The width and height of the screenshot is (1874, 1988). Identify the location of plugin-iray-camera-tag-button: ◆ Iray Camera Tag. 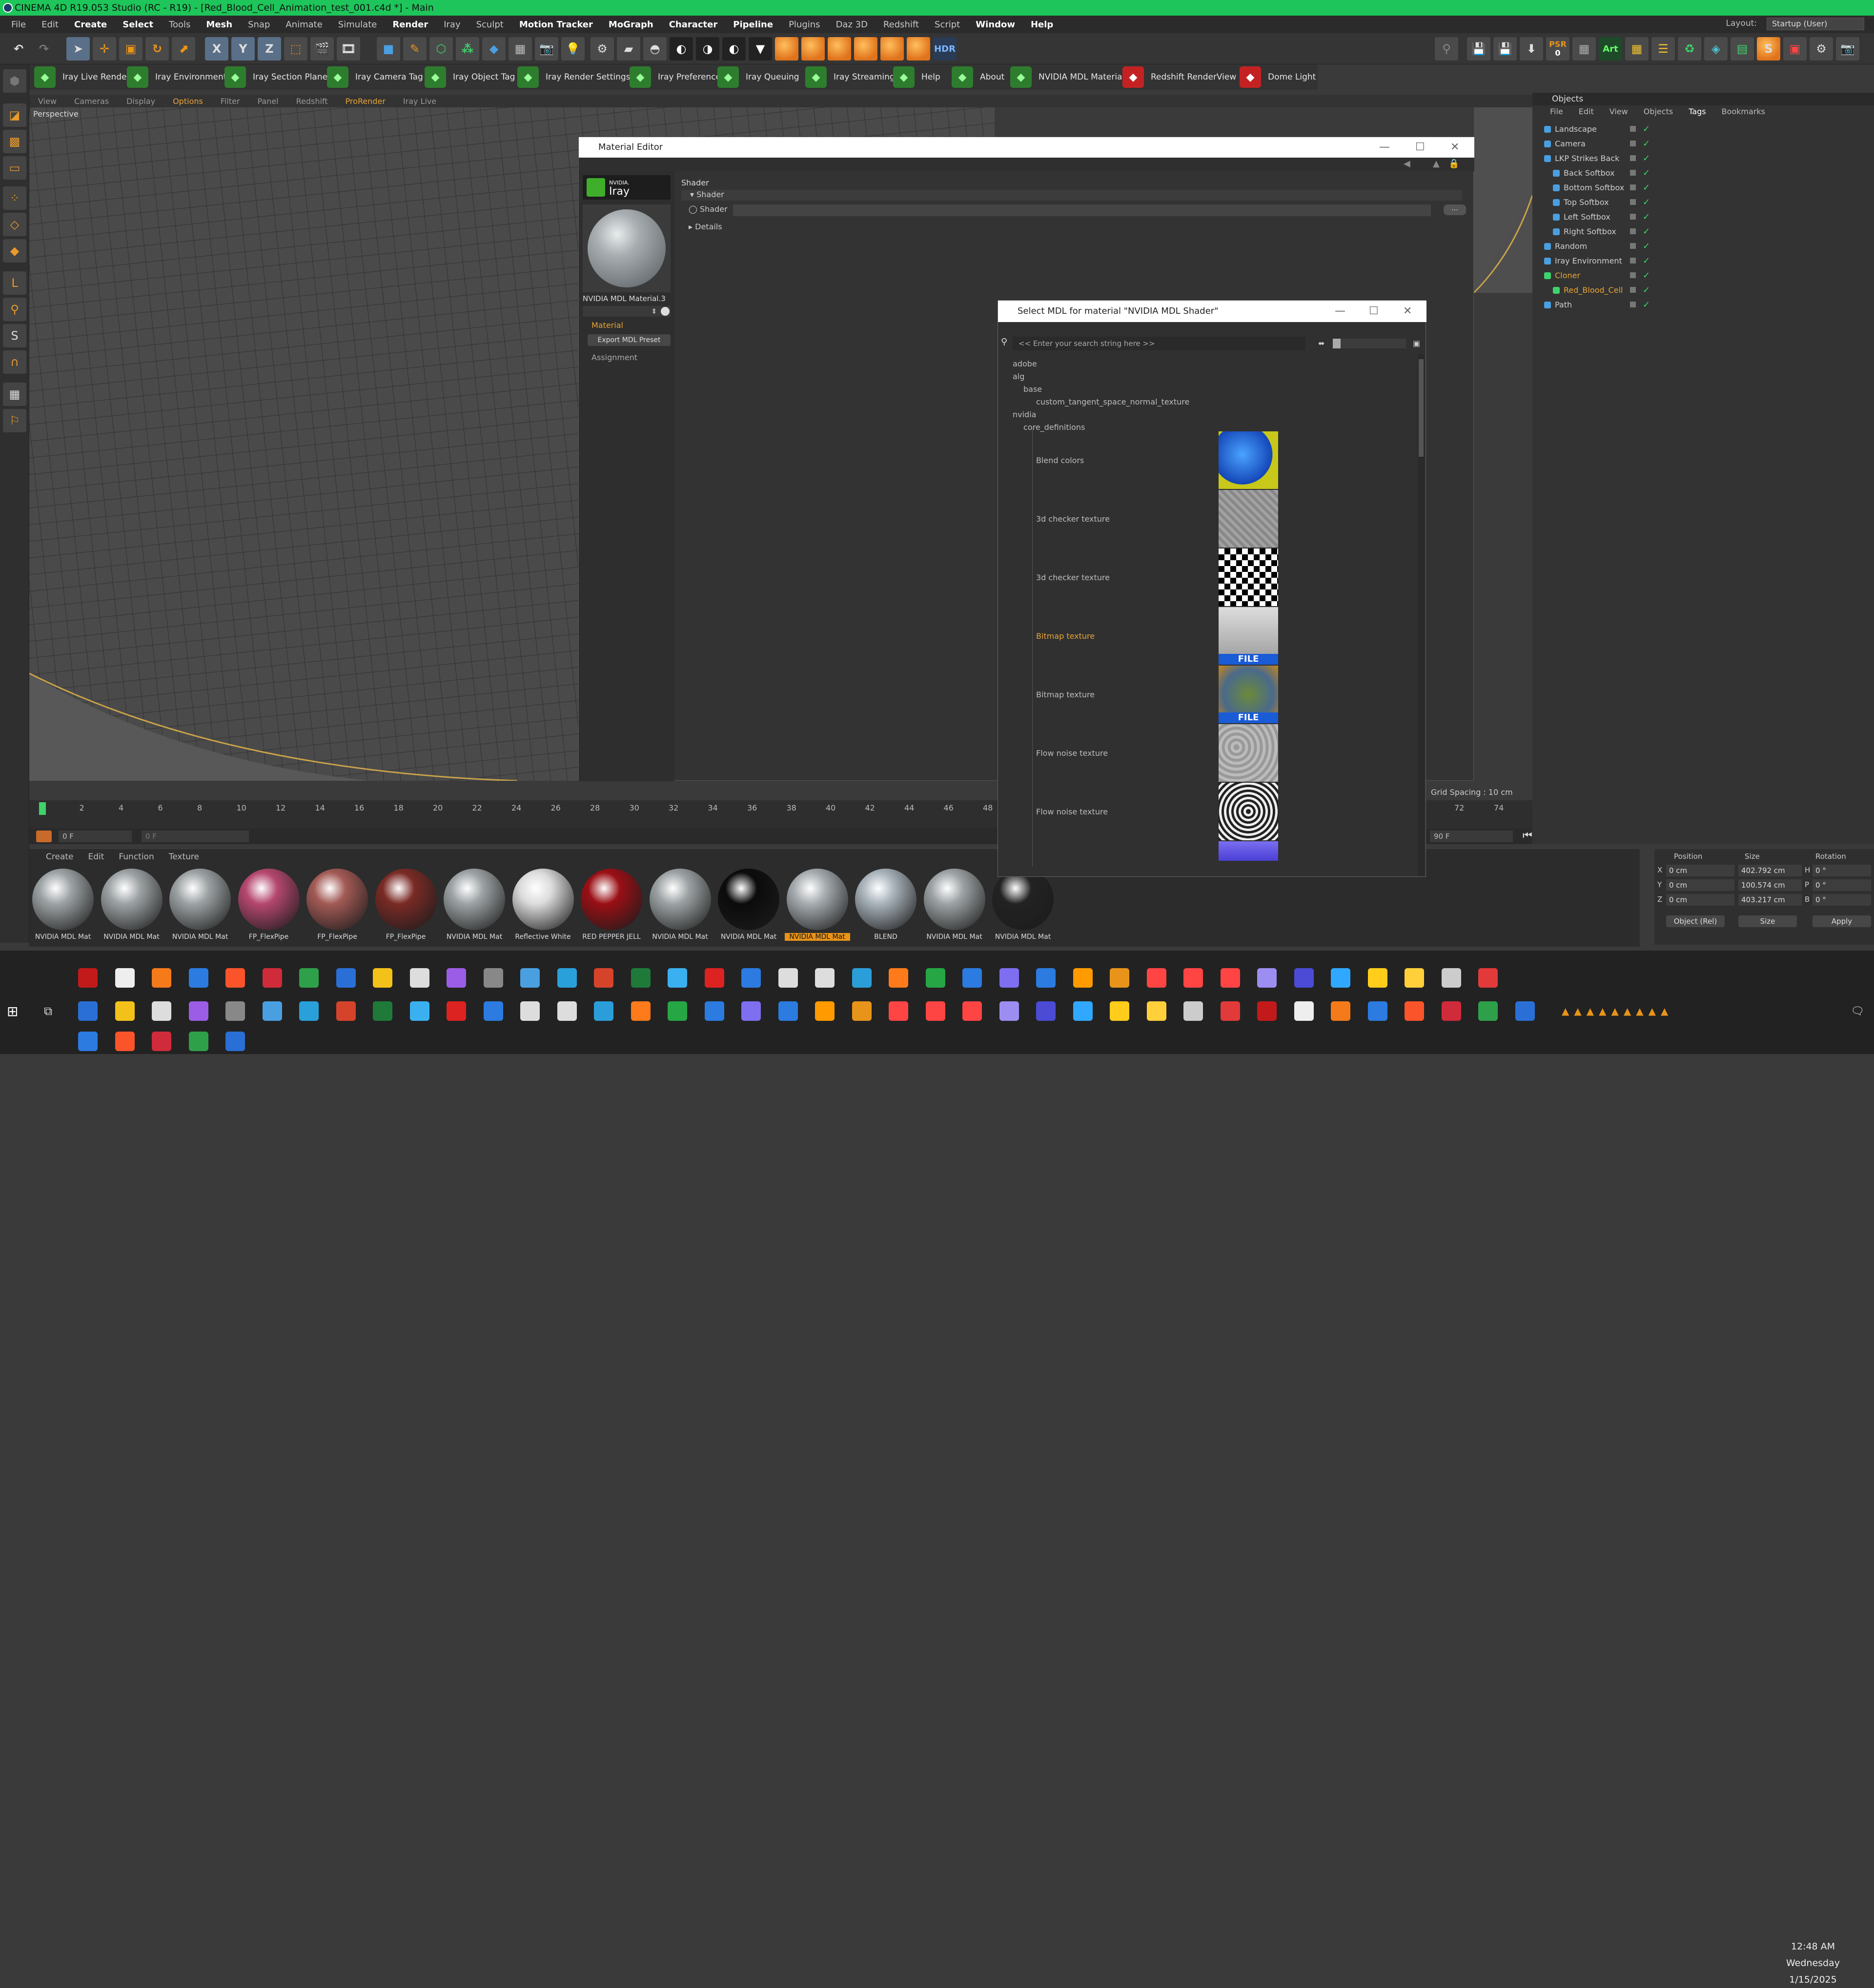
(375, 77).